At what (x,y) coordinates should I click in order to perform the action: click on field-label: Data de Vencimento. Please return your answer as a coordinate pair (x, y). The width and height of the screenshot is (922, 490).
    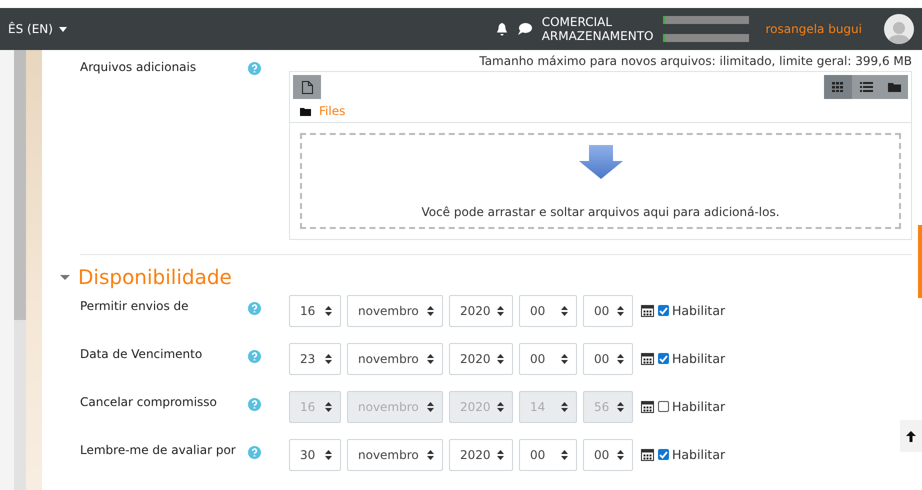
    Looking at the image, I should click on (142, 353).